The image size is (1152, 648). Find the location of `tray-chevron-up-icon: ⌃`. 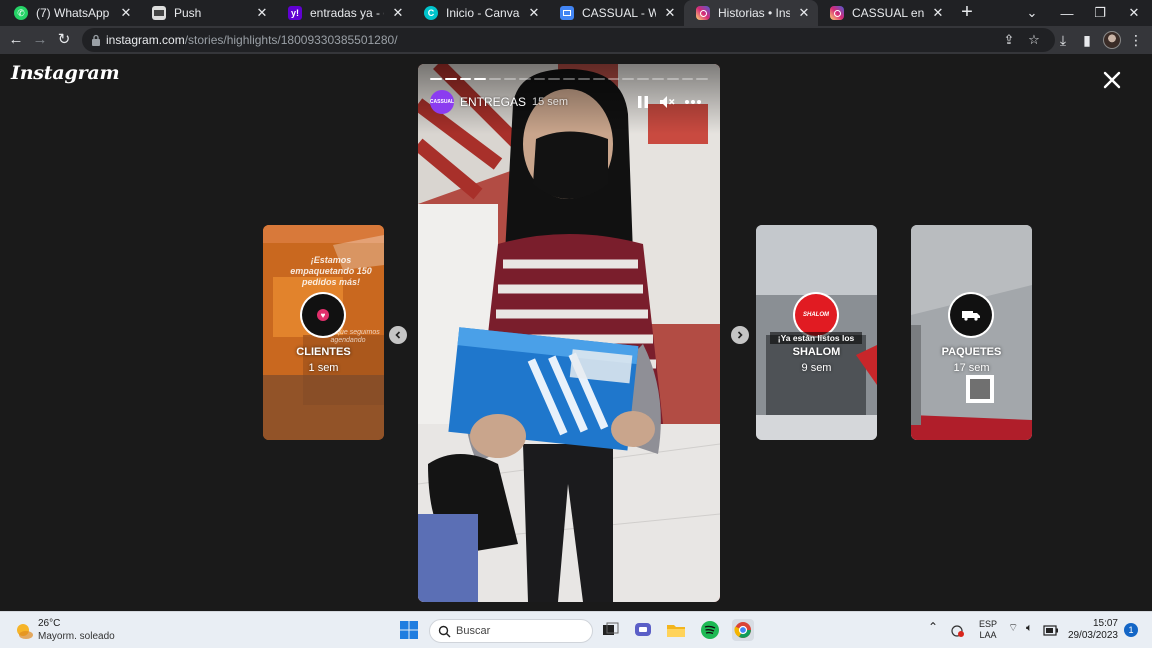

tray-chevron-up-icon: ⌃ is located at coordinates (933, 627).